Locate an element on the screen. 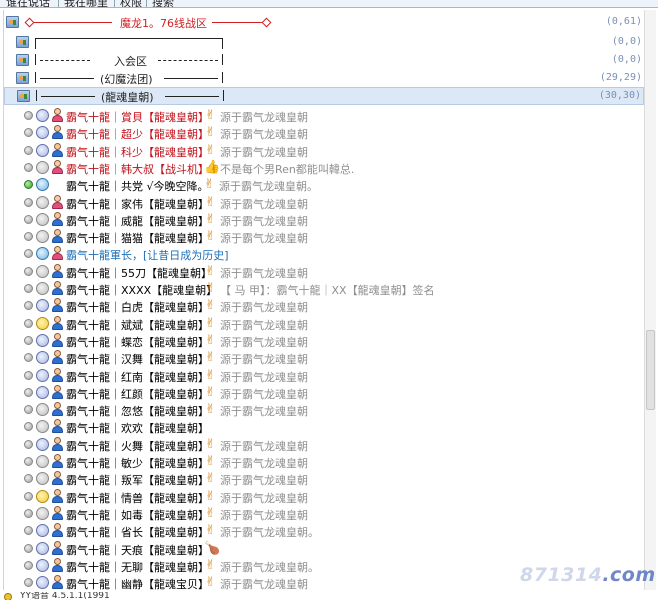  member-signature: 源于霸气龙魂皇朝。 is located at coordinates (269, 533).